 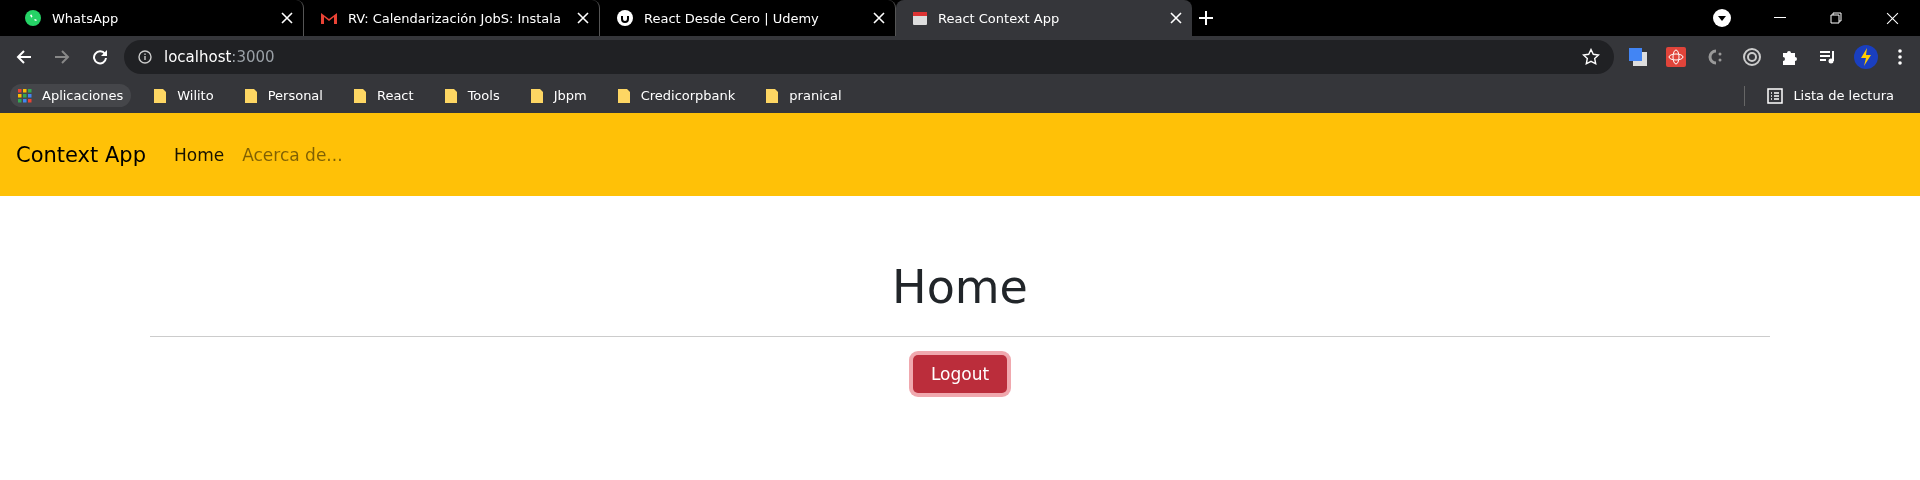 What do you see at coordinates (803, 95) in the screenshot?
I see `bookmark: pranical` at bounding box center [803, 95].